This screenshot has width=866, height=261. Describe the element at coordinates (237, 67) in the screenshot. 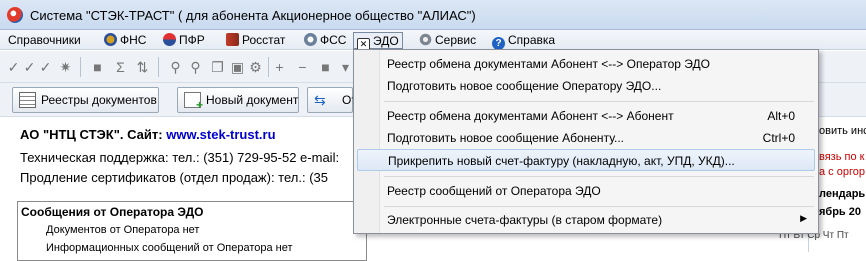

I see `export-icon: ▣` at that location.